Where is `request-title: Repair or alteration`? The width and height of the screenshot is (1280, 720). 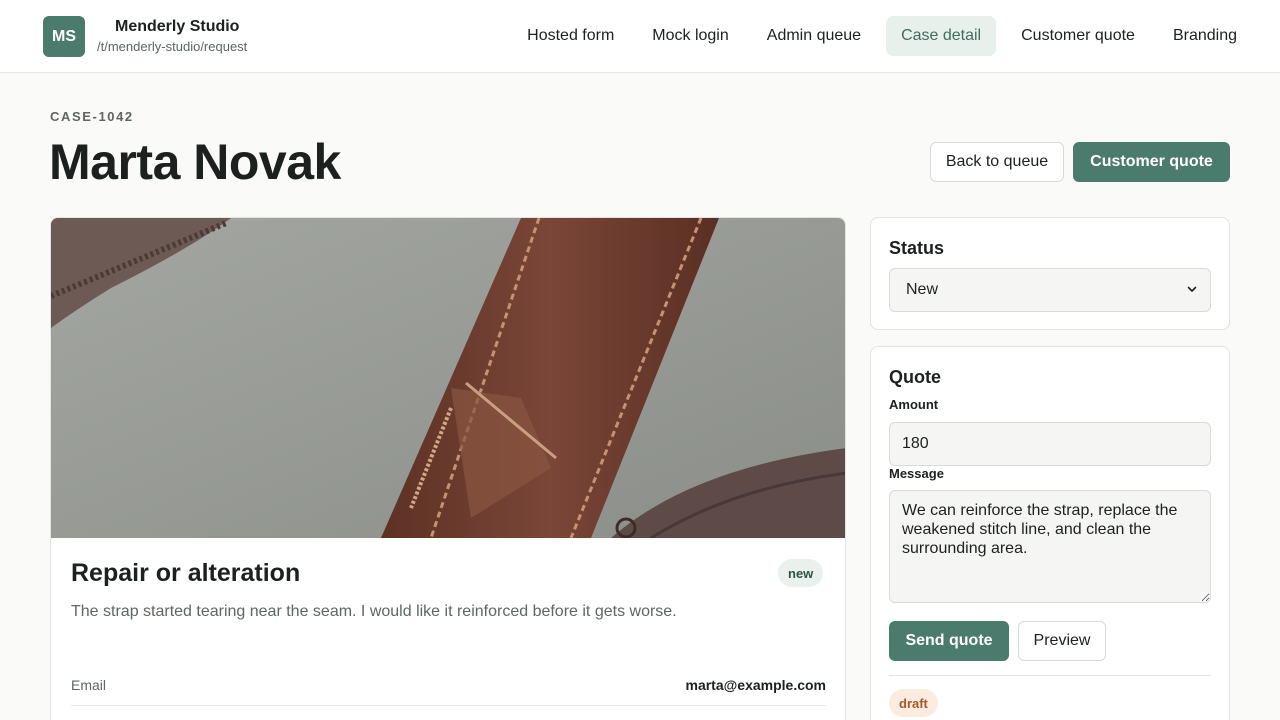
request-title: Repair or alteration is located at coordinates (186, 573).